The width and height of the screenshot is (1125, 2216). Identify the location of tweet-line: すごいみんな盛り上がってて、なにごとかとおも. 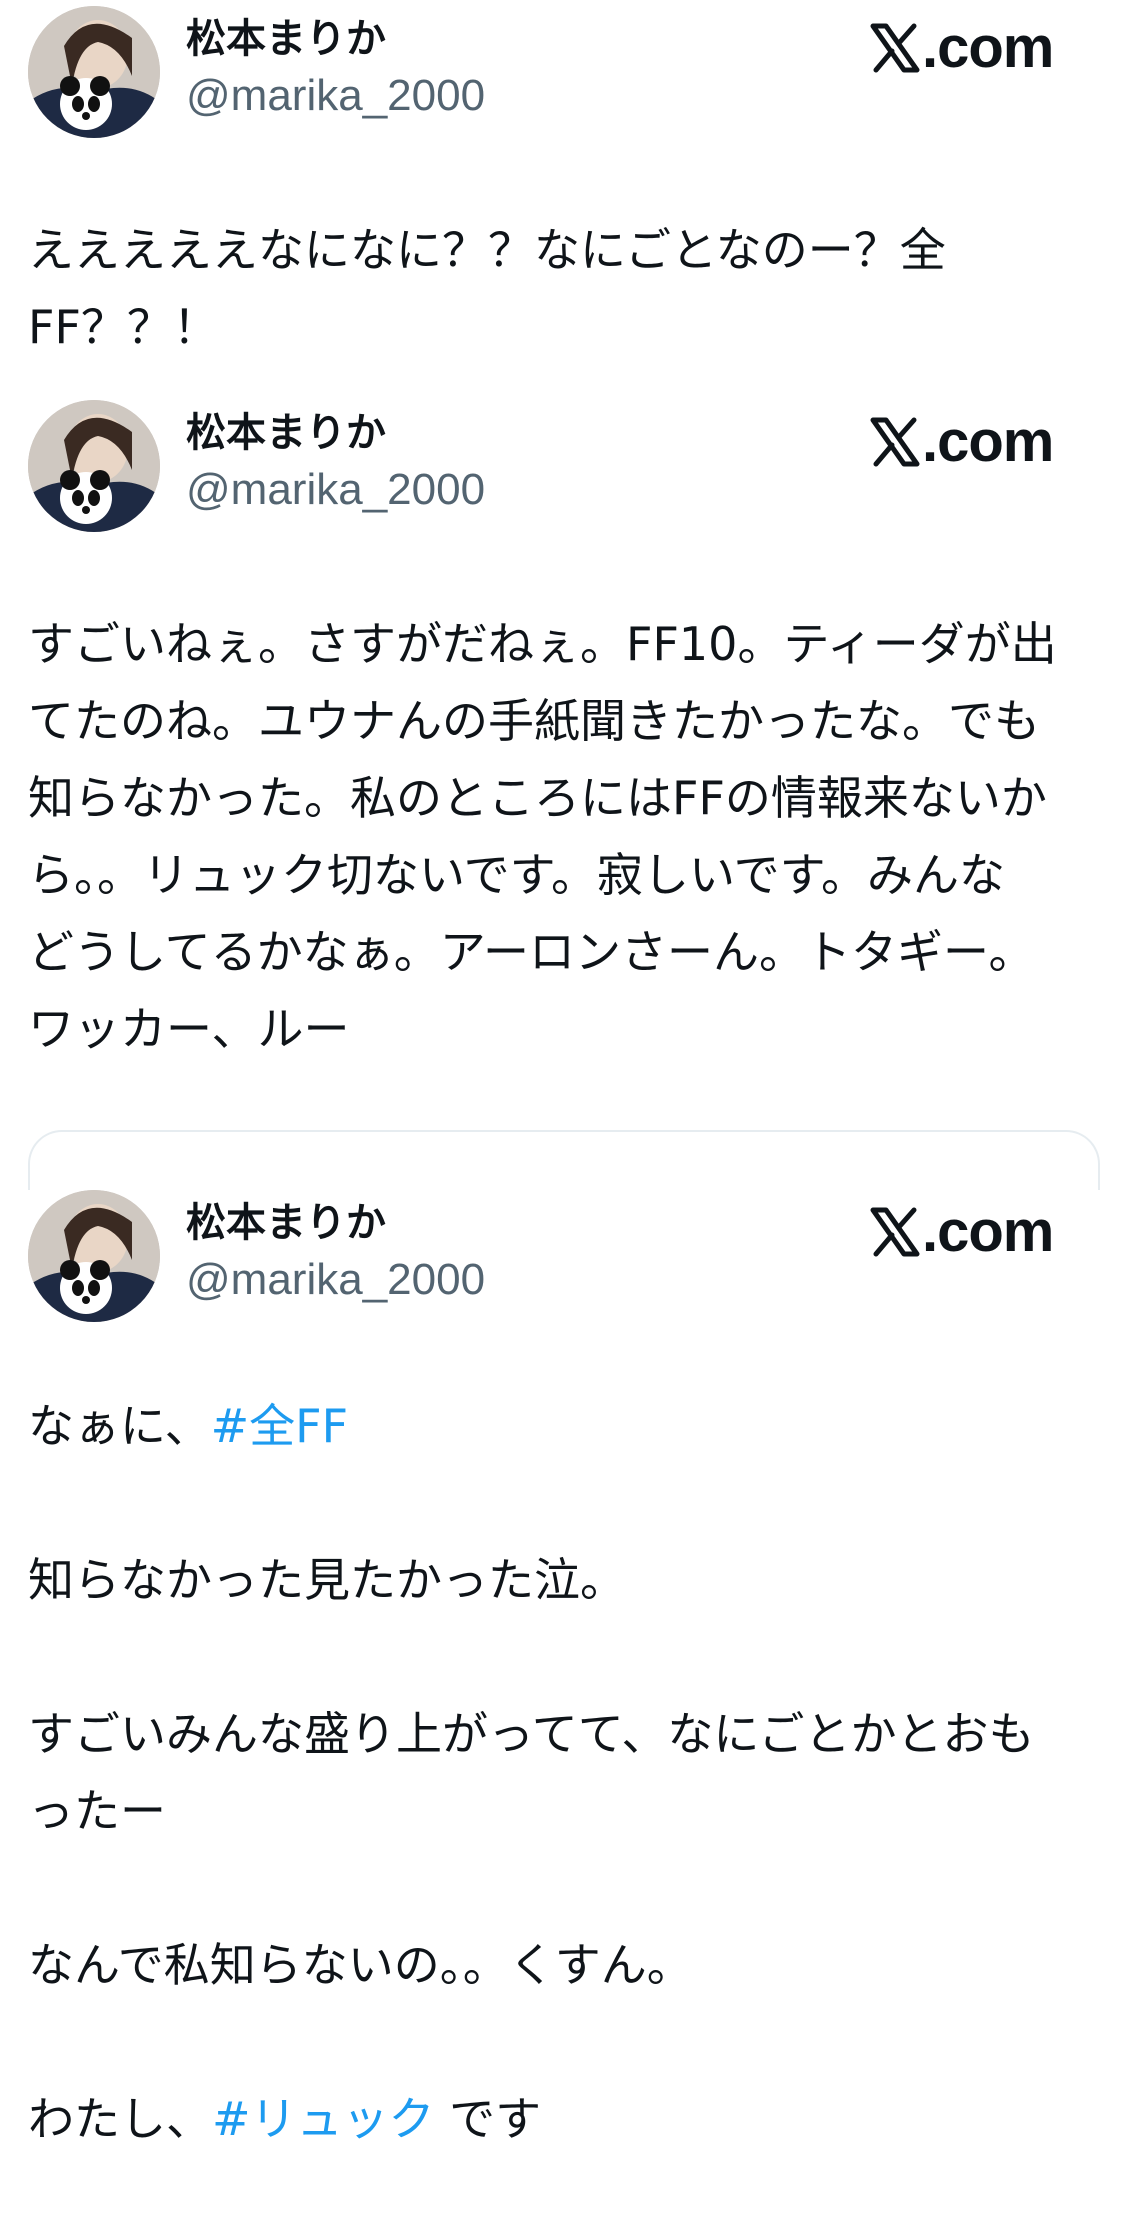
(531, 1734).